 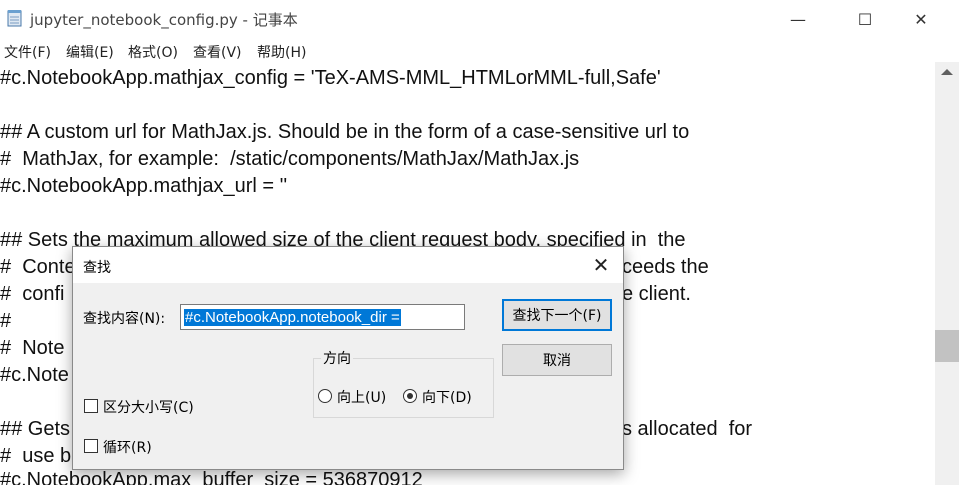 What do you see at coordinates (127, 447) in the screenshot?
I see `wrap-around-label: 循环(R)` at bounding box center [127, 447].